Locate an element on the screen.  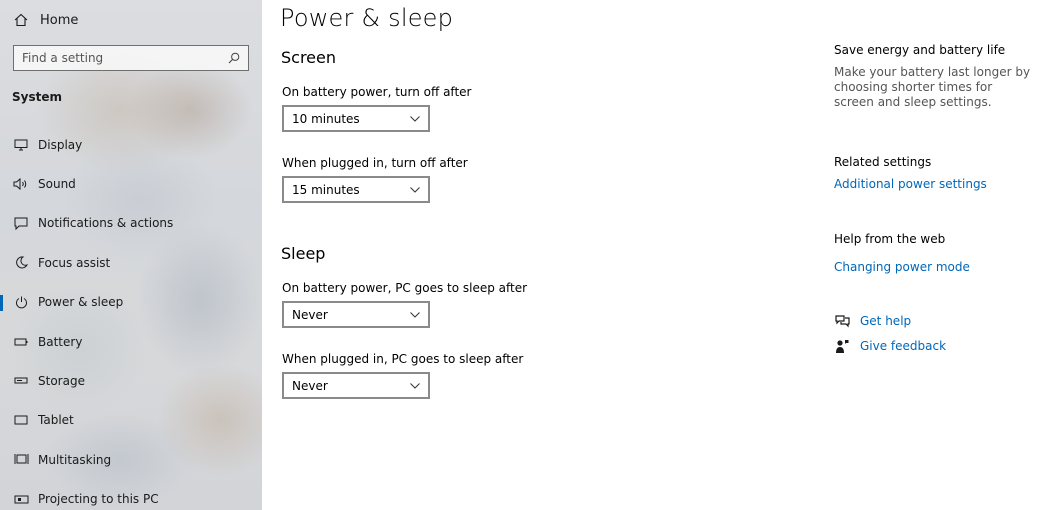
sidebar-item-tablet: Tablet is located at coordinates (131, 420).